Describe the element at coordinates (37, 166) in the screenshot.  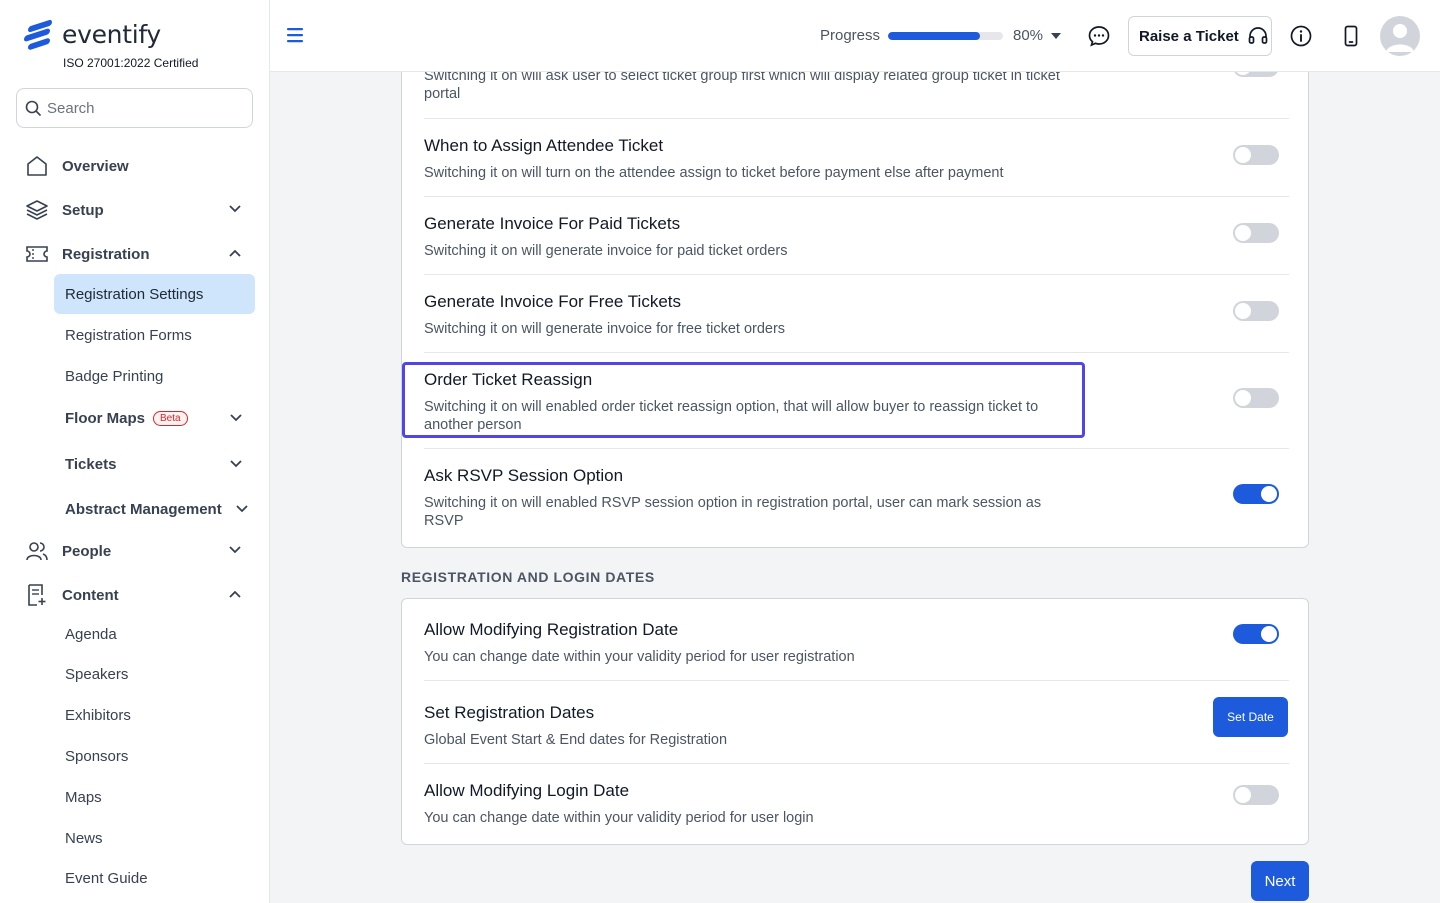
I see `home-icon` at that location.